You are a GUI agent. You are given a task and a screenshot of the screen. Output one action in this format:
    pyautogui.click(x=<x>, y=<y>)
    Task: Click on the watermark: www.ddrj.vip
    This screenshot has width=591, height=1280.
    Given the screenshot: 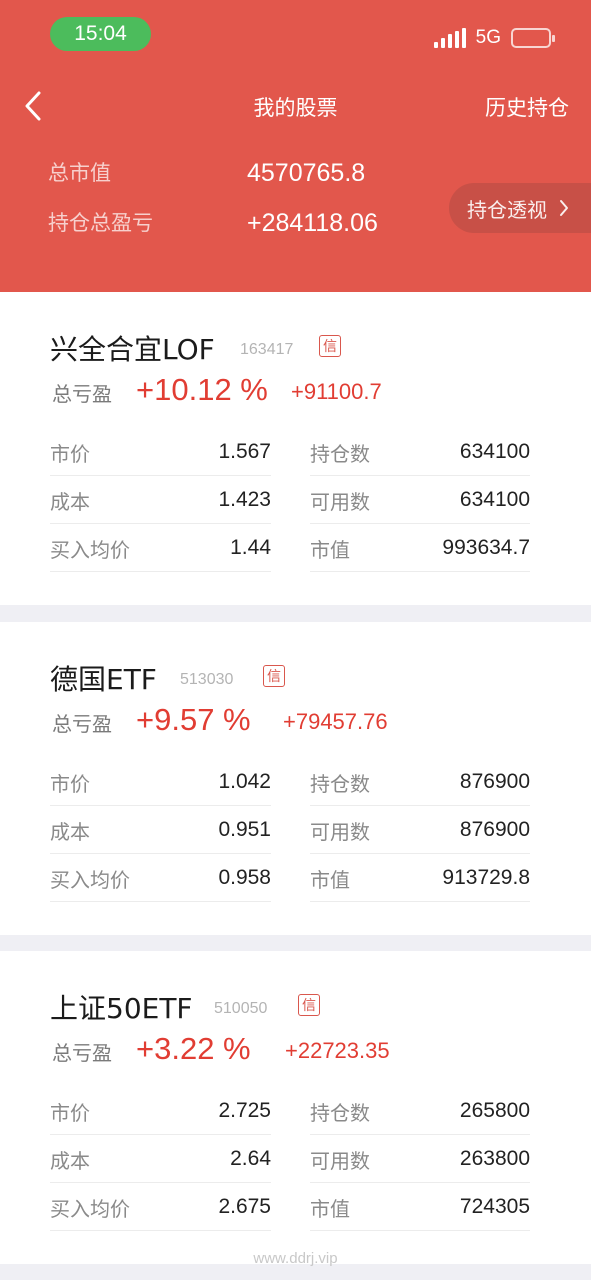 What is the action you would take?
    pyautogui.click(x=295, y=1258)
    